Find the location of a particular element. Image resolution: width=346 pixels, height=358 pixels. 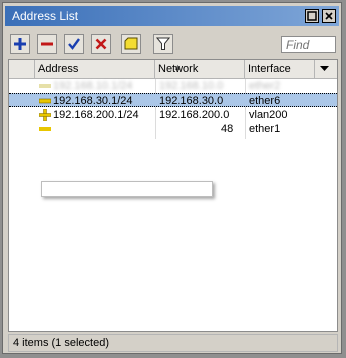

column-header-interface: Interface is located at coordinates (280, 69).